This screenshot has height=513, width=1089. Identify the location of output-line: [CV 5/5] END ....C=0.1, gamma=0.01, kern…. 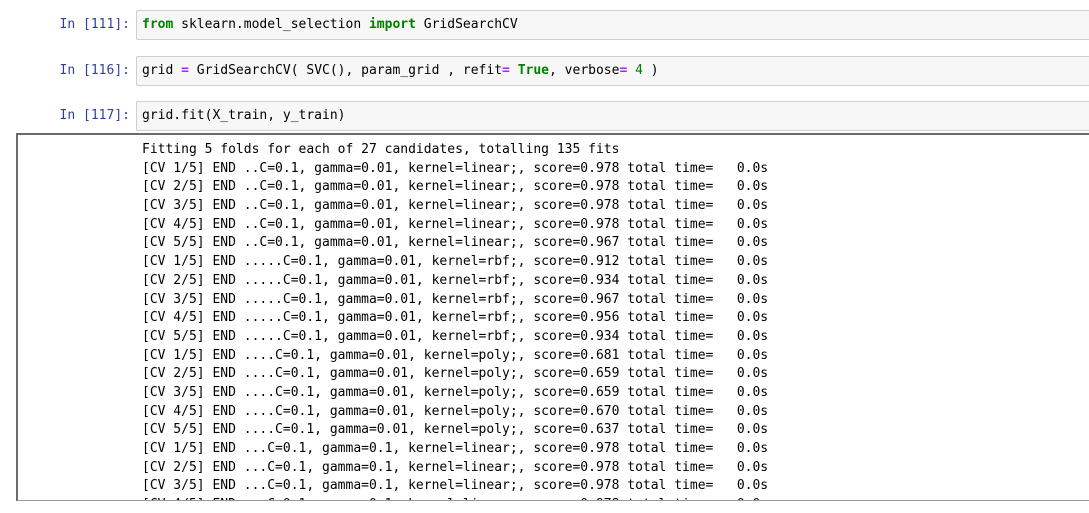
(455, 430).